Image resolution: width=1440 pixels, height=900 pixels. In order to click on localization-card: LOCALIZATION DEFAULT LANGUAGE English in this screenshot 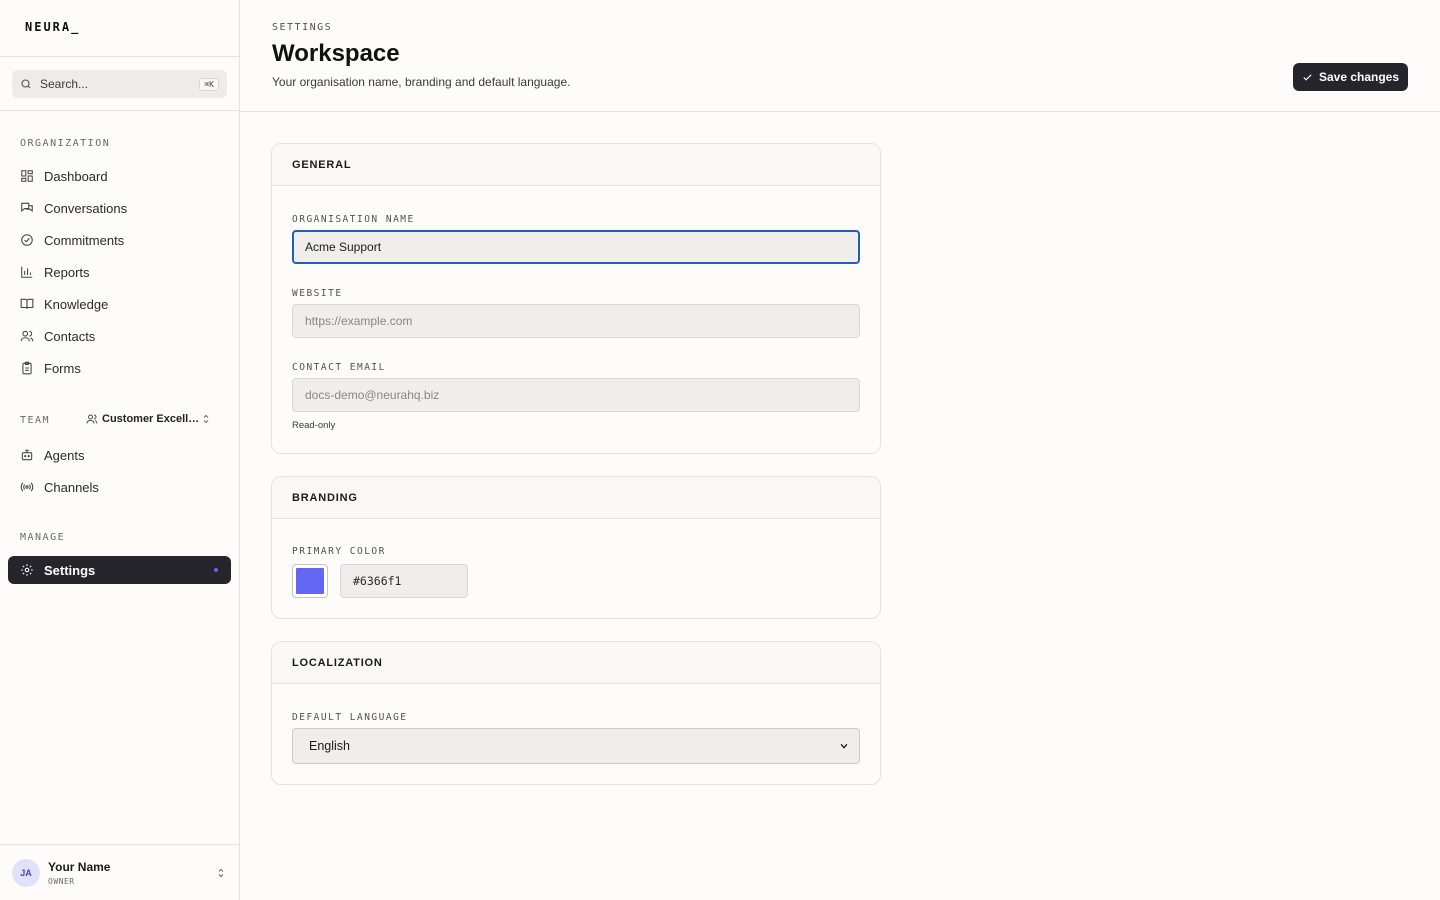, I will do `click(576, 713)`.